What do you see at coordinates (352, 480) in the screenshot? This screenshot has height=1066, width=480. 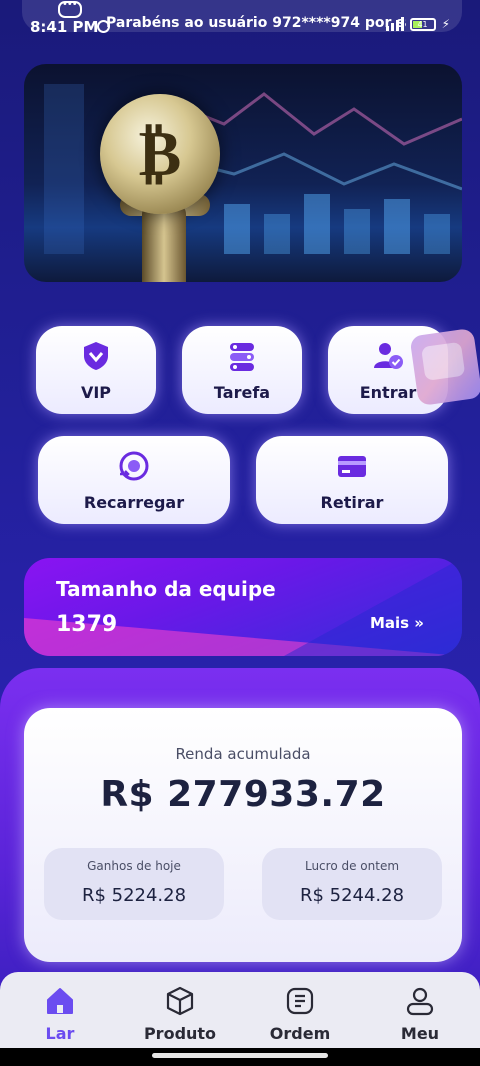 I see `retirar-button: Retirar` at bounding box center [352, 480].